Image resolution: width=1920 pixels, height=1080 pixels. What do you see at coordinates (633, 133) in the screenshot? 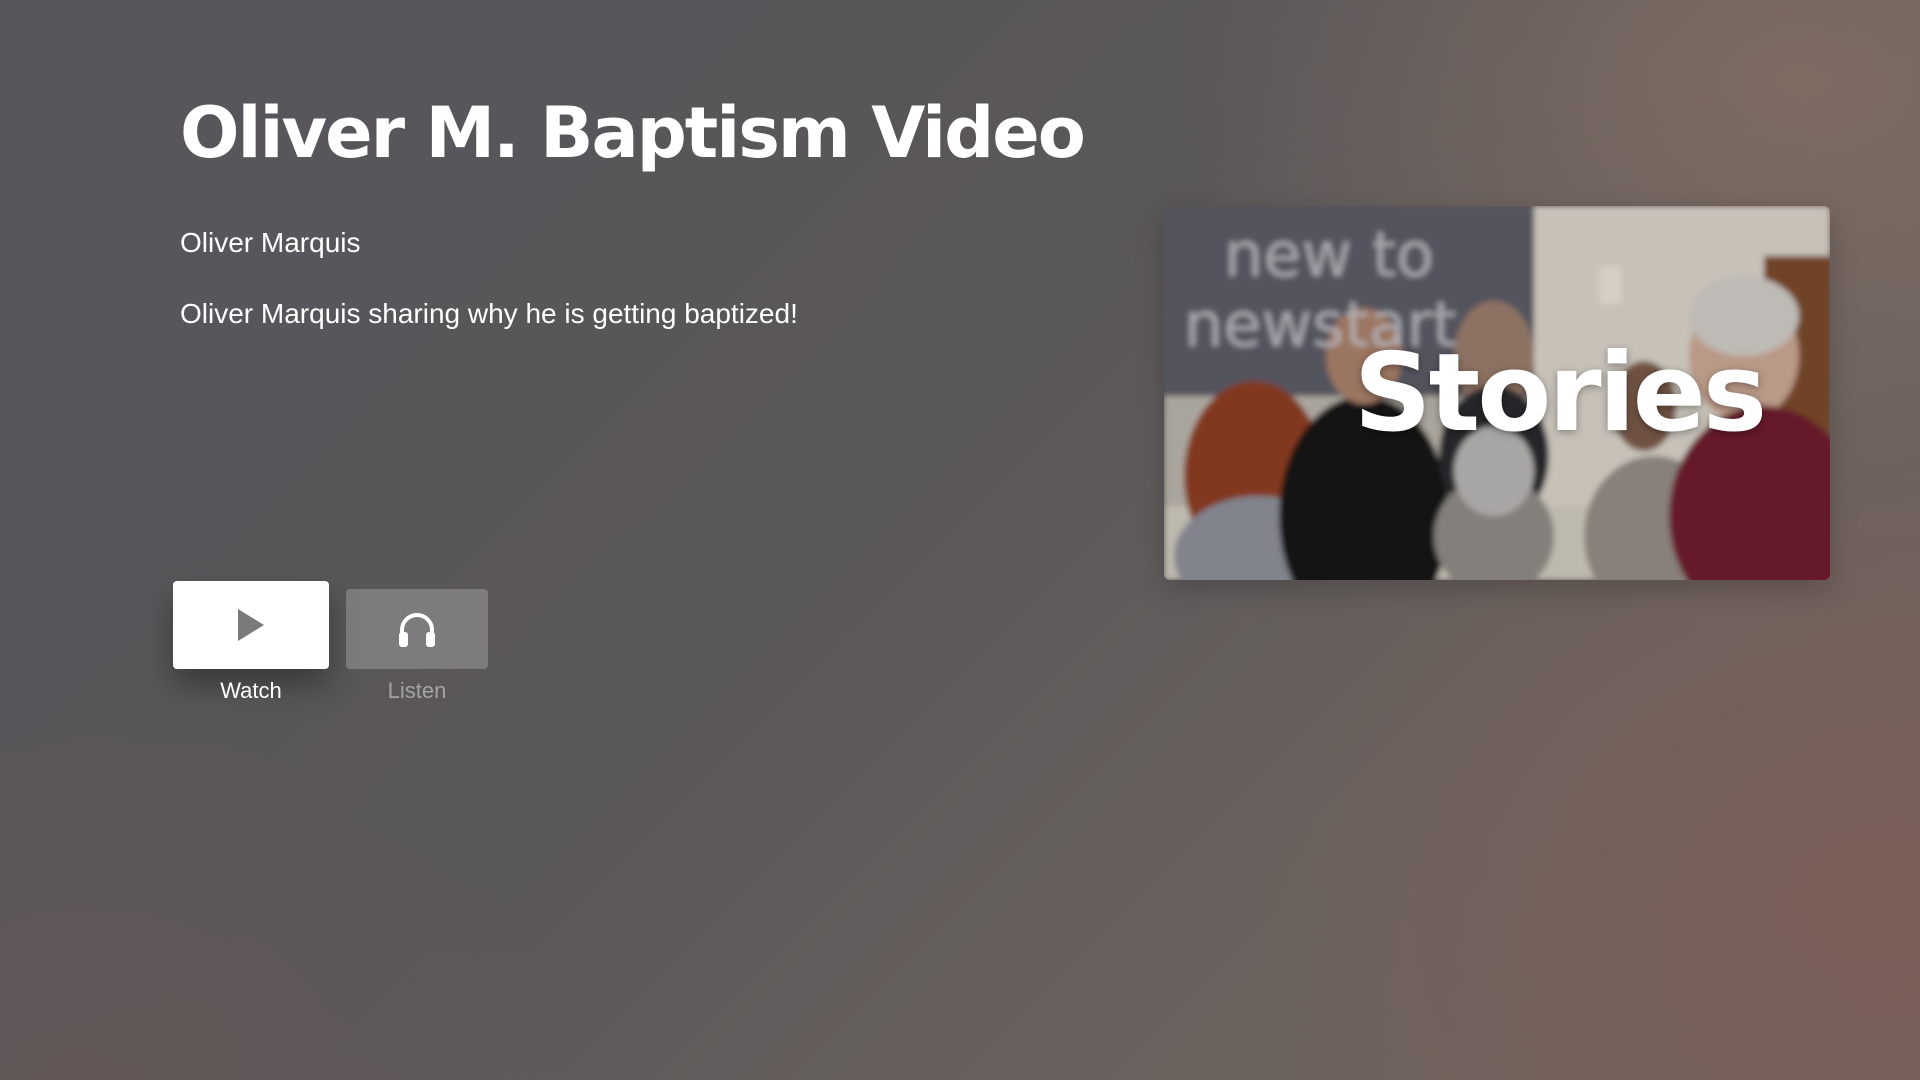
I see `page-title: Oliver M. Baptism Video` at bounding box center [633, 133].